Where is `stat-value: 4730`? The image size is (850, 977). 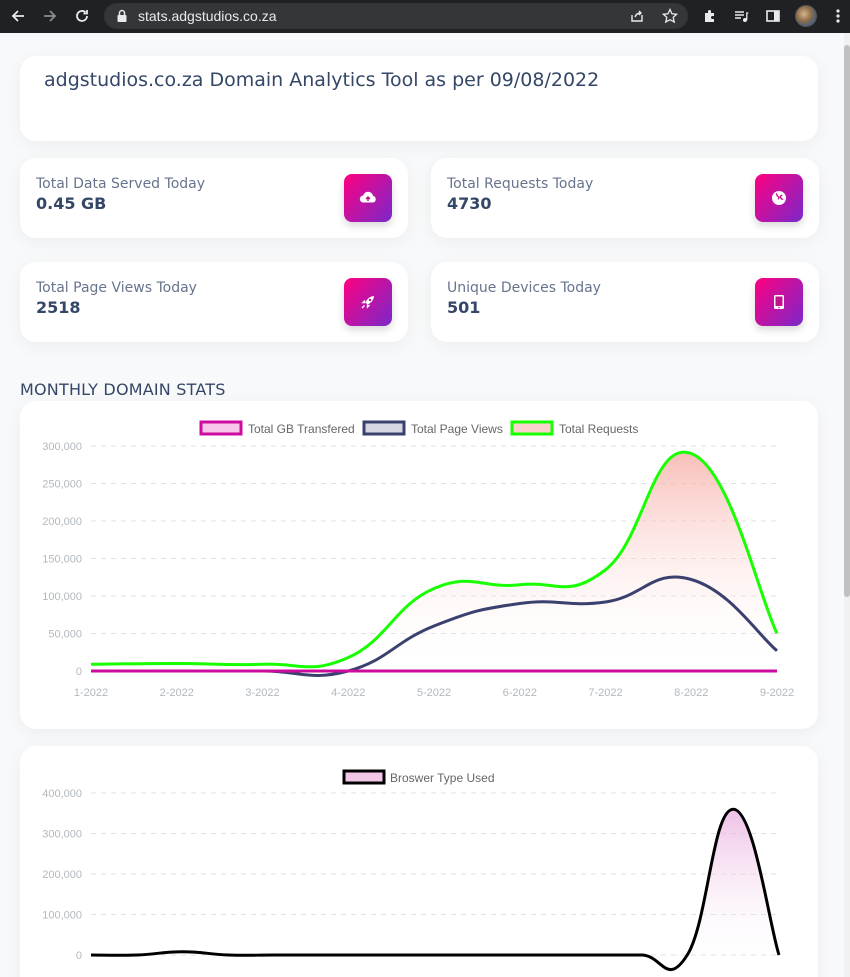
stat-value: 4730 is located at coordinates (469, 203).